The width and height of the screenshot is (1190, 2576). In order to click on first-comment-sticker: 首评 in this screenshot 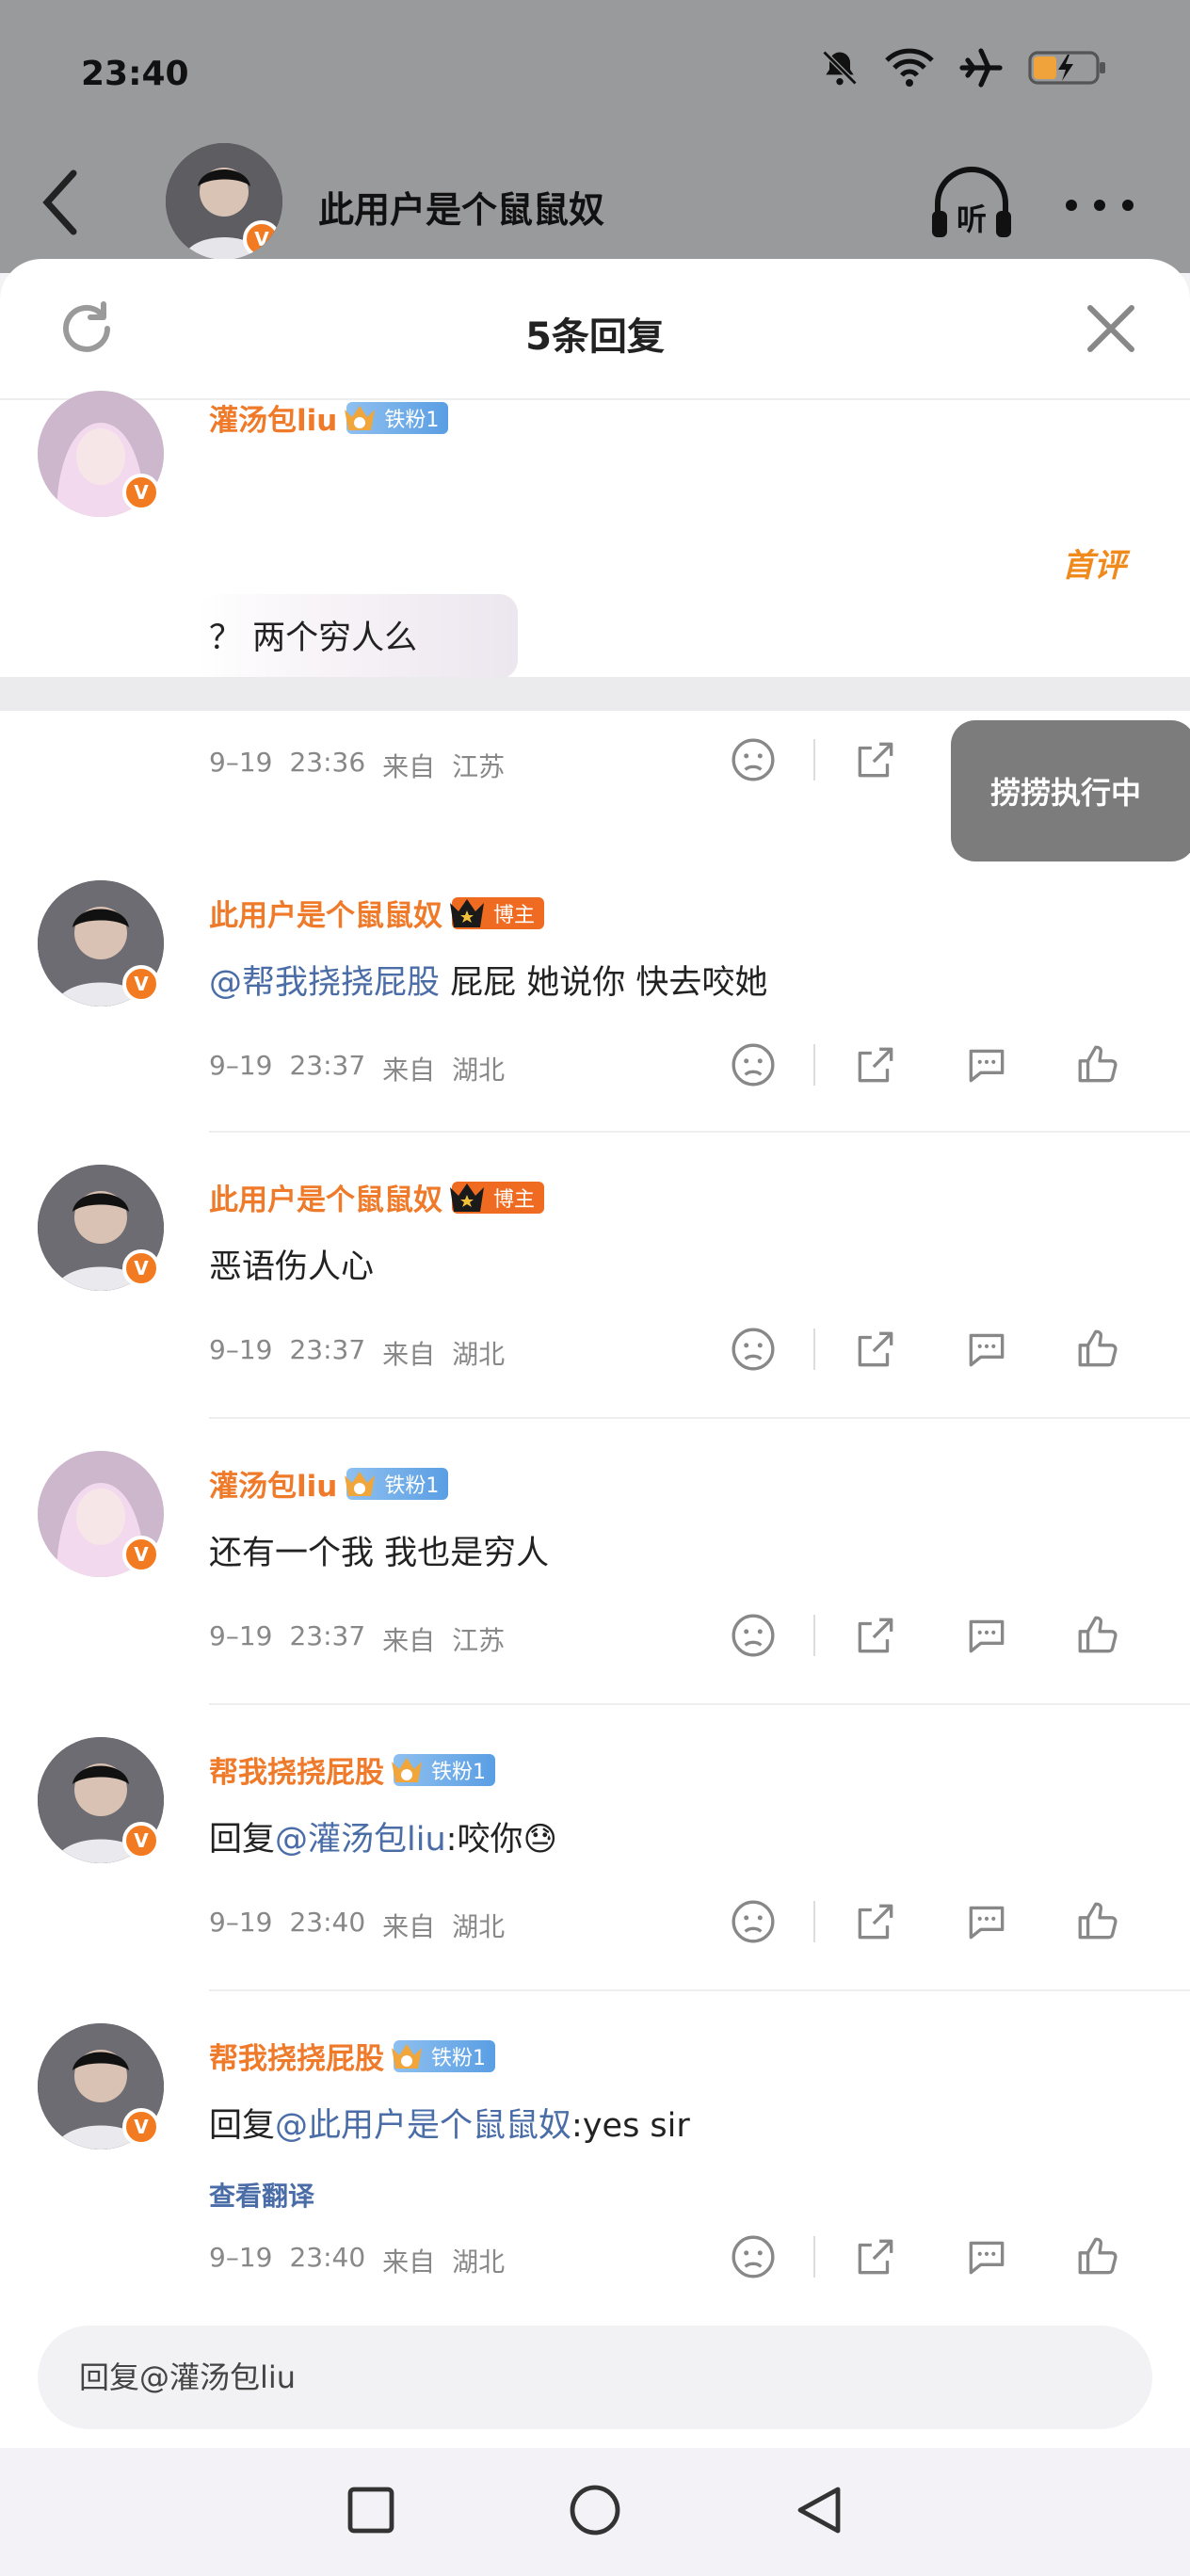, I will do `click(1094, 566)`.